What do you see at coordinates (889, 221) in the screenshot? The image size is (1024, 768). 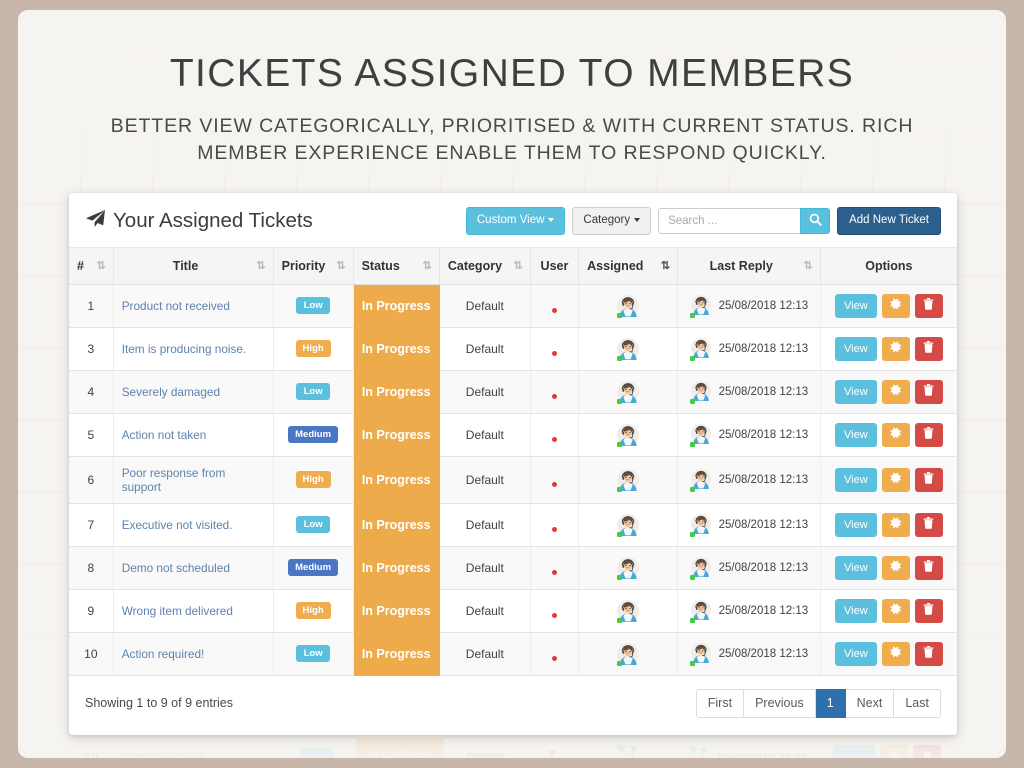 I see `add-new-ticket-button: Add New Ticket` at bounding box center [889, 221].